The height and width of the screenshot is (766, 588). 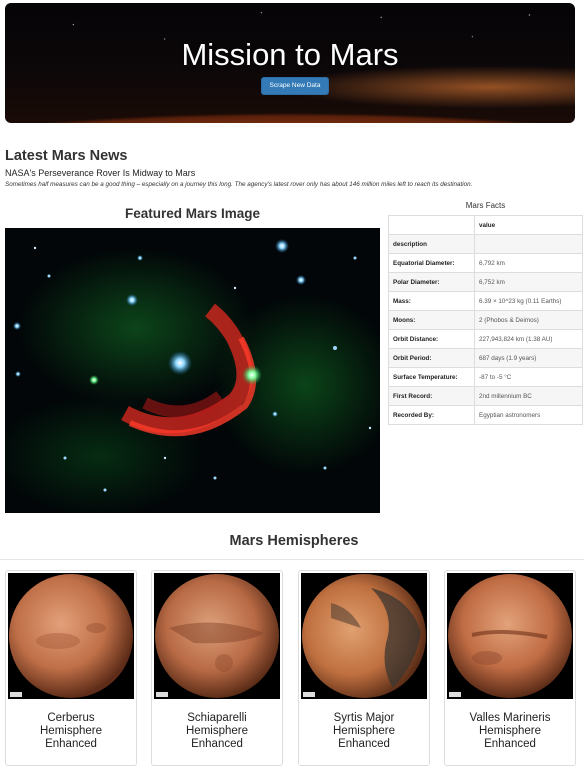 What do you see at coordinates (528, 282) in the screenshot?
I see `fact-value: 6,752 km` at bounding box center [528, 282].